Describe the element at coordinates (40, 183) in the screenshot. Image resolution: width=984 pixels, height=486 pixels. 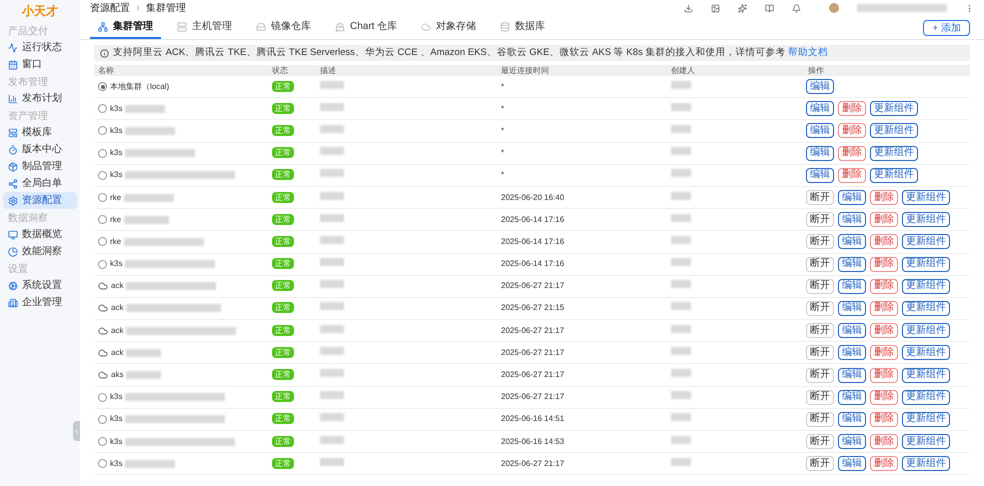
I see `sidebar-item: 全局白单` at that location.